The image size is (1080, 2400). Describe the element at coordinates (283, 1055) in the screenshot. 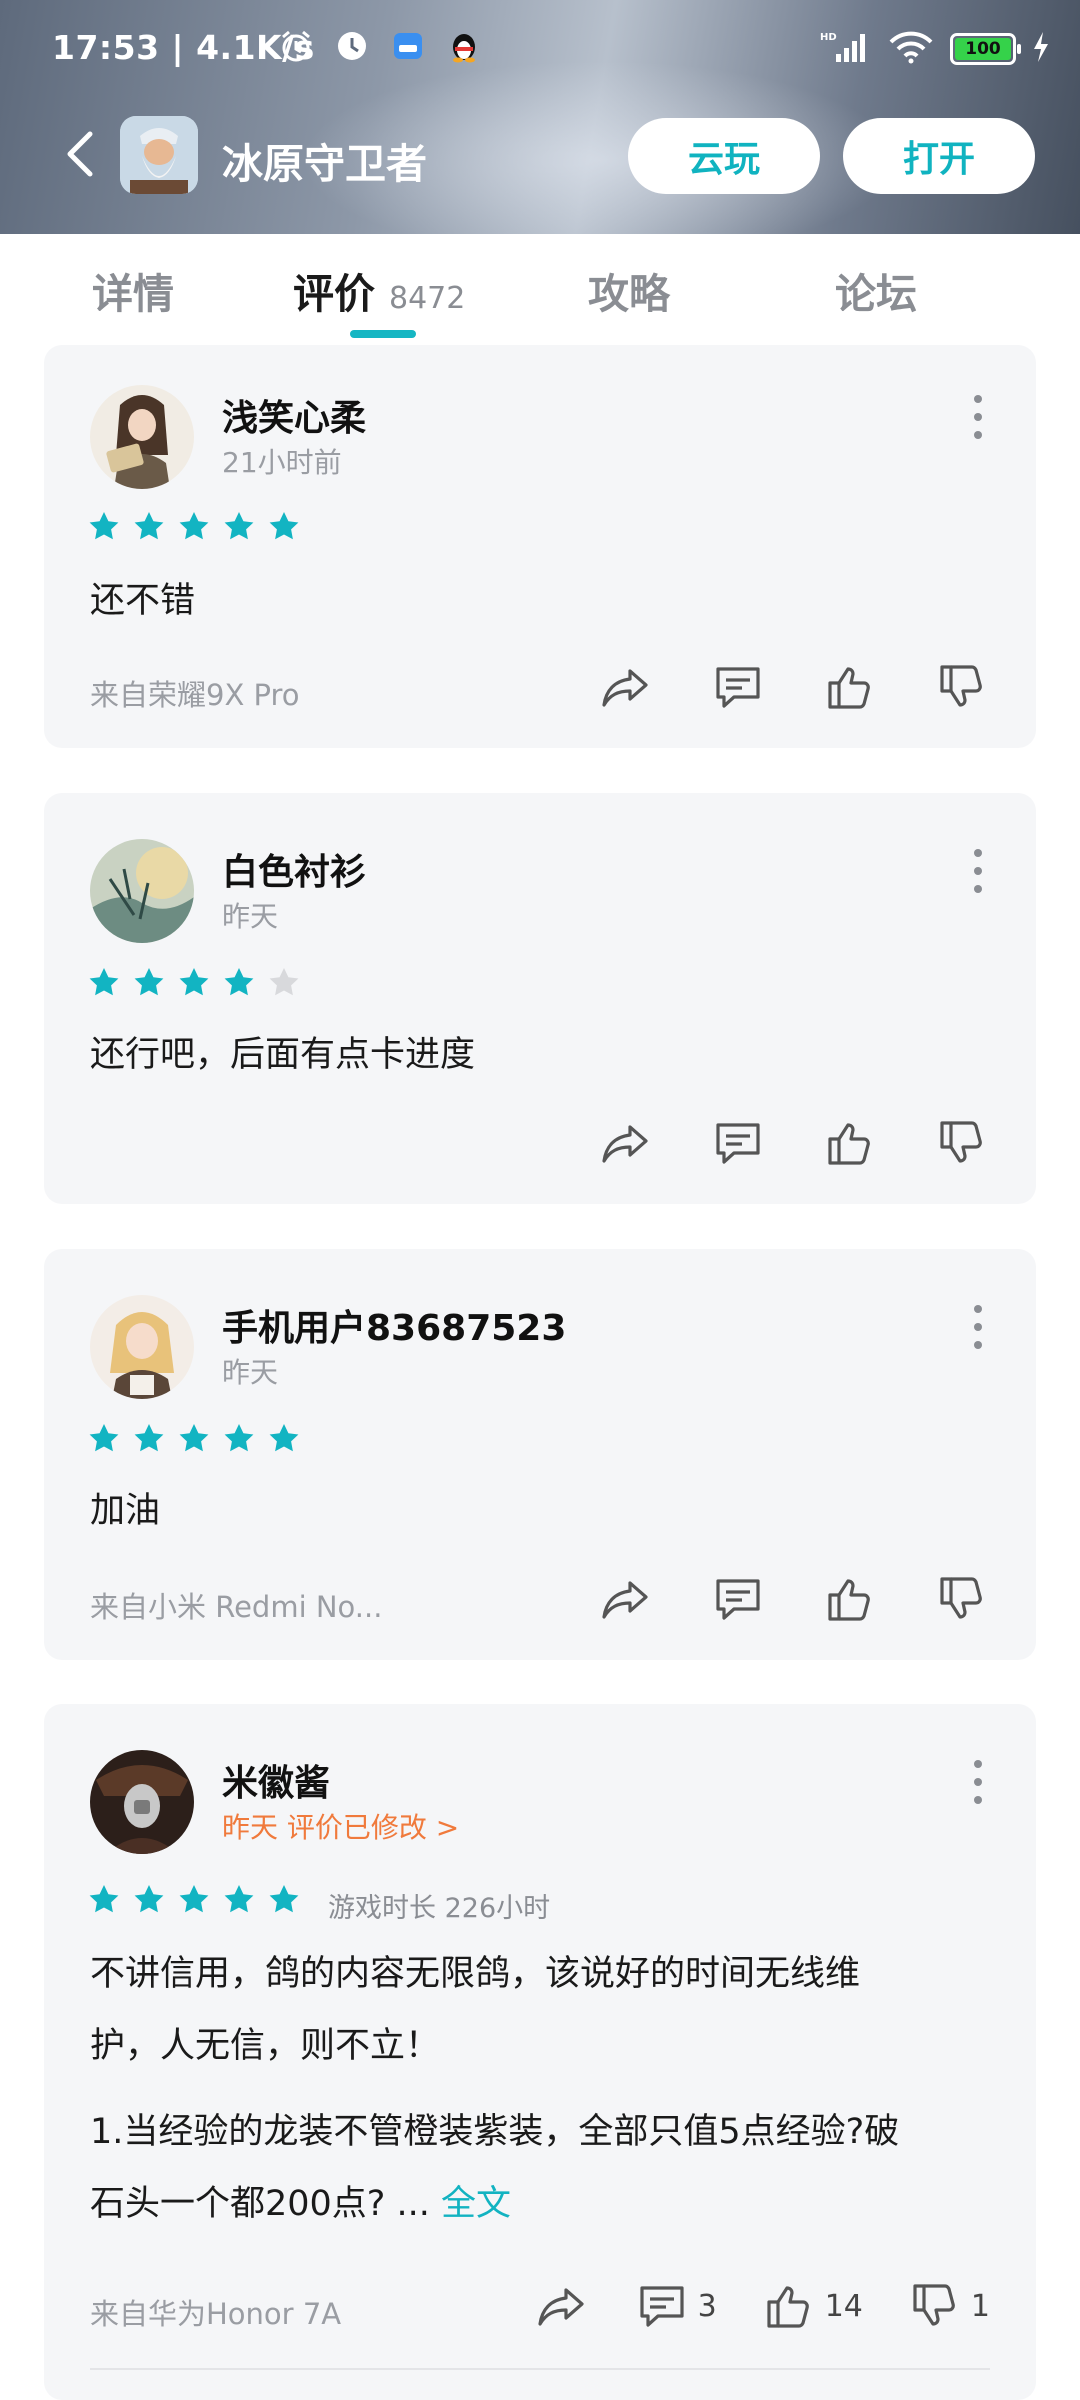

I see `review-text: 还行吧，后面有点卡进度` at that location.